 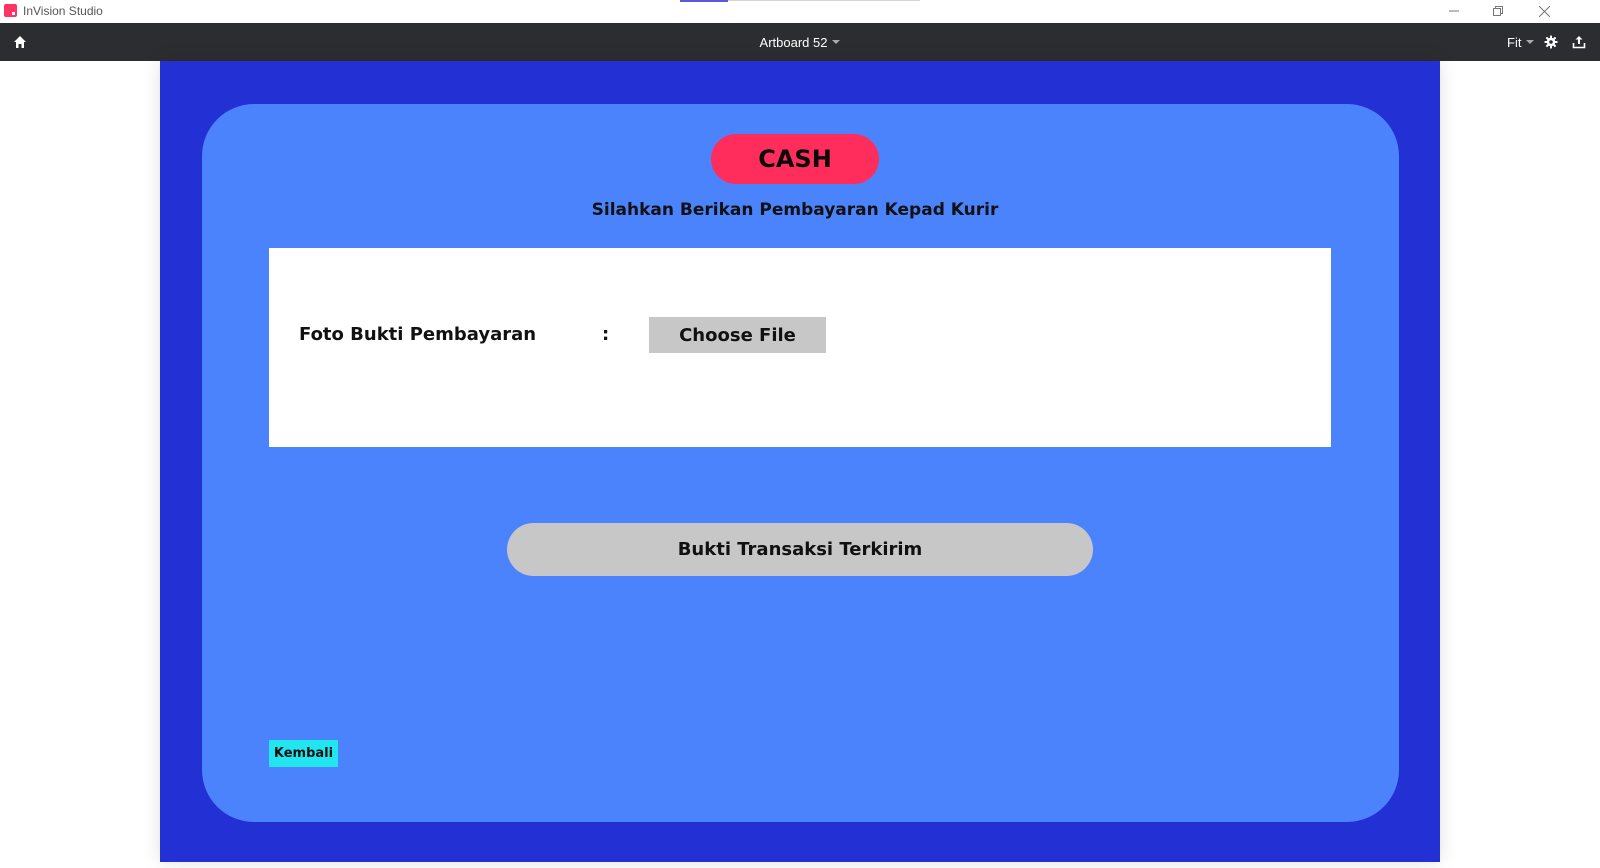 I want to click on minimize-button, so click(x=1454, y=11).